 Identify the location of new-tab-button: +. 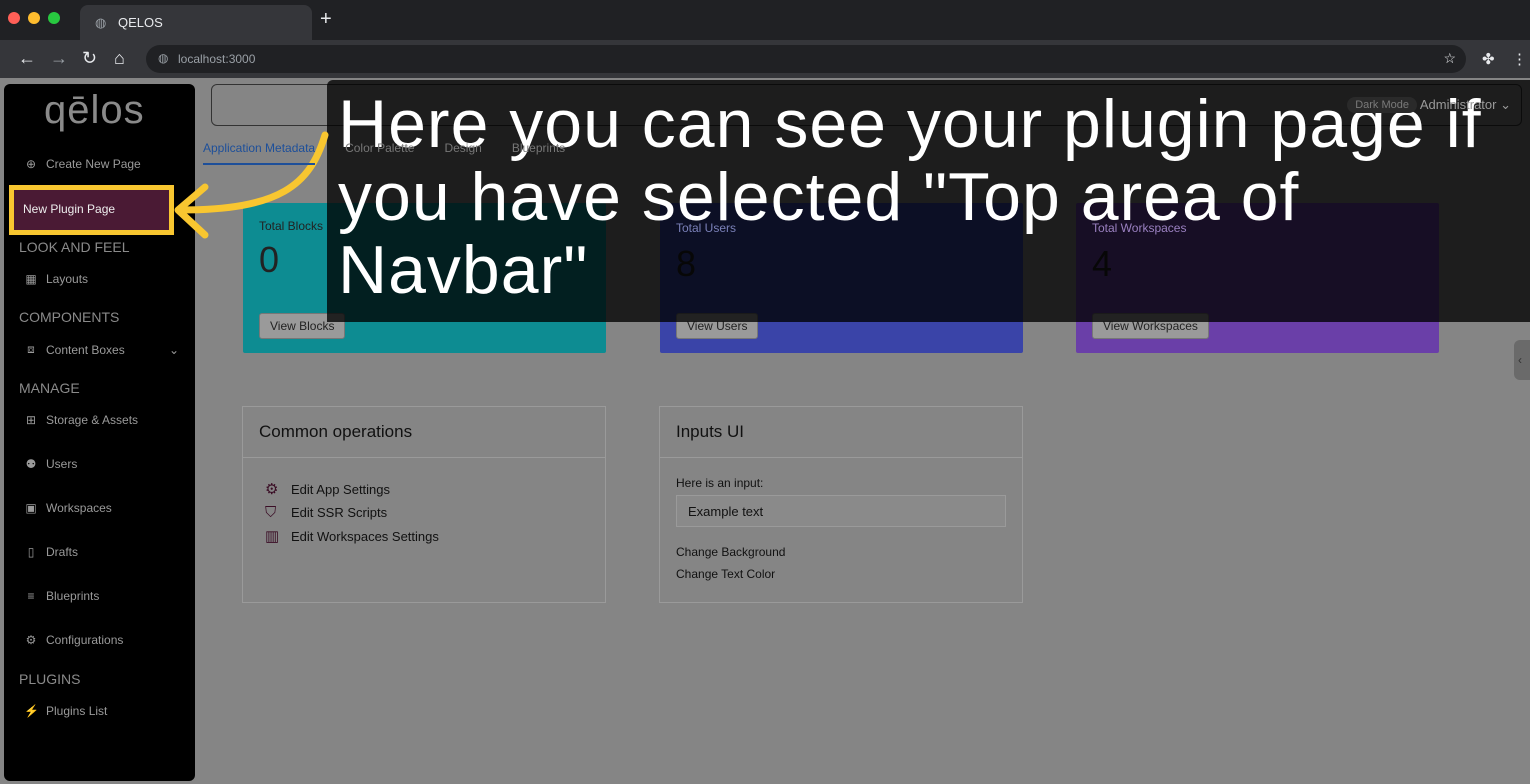
(326, 19).